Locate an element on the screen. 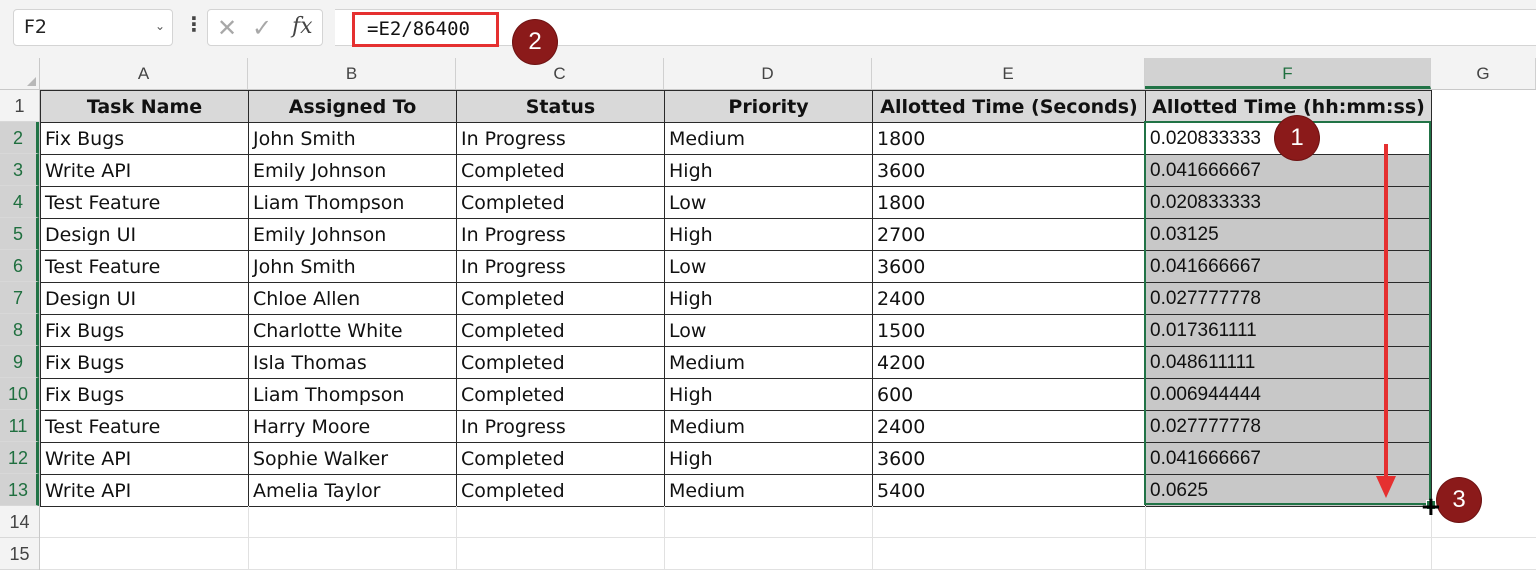  cell-allotted-seconds: 4200 is located at coordinates (1009, 362).